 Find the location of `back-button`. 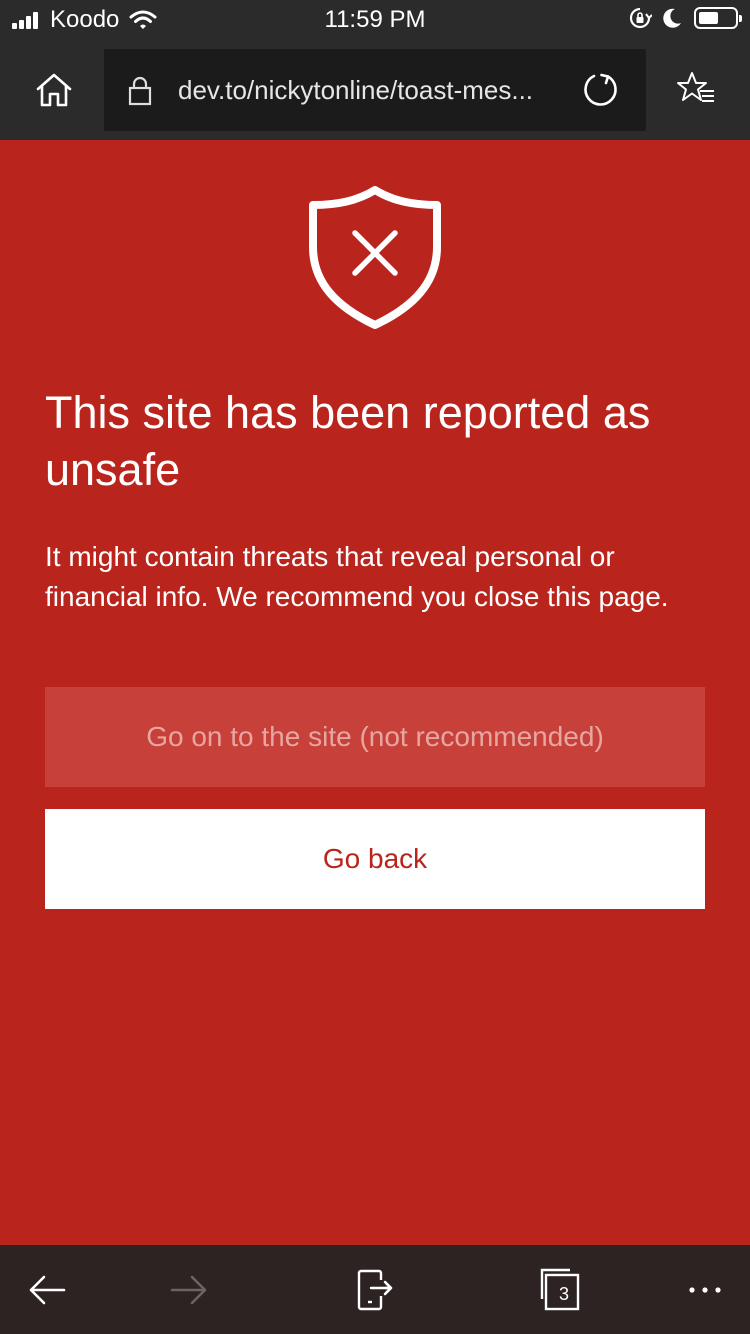

back-button is located at coordinates (47, 1290).